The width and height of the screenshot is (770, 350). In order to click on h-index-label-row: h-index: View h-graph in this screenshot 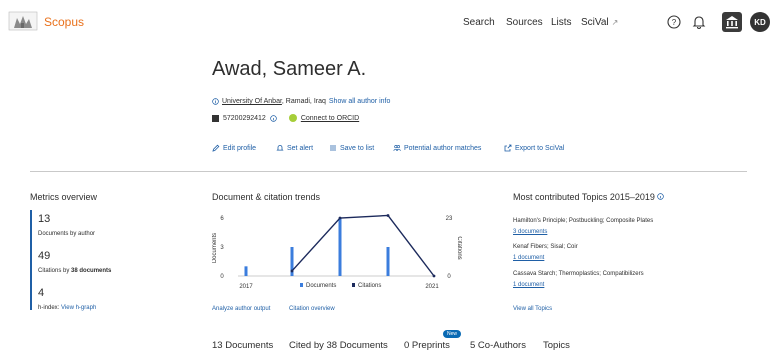, I will do `click(67, 308)`.